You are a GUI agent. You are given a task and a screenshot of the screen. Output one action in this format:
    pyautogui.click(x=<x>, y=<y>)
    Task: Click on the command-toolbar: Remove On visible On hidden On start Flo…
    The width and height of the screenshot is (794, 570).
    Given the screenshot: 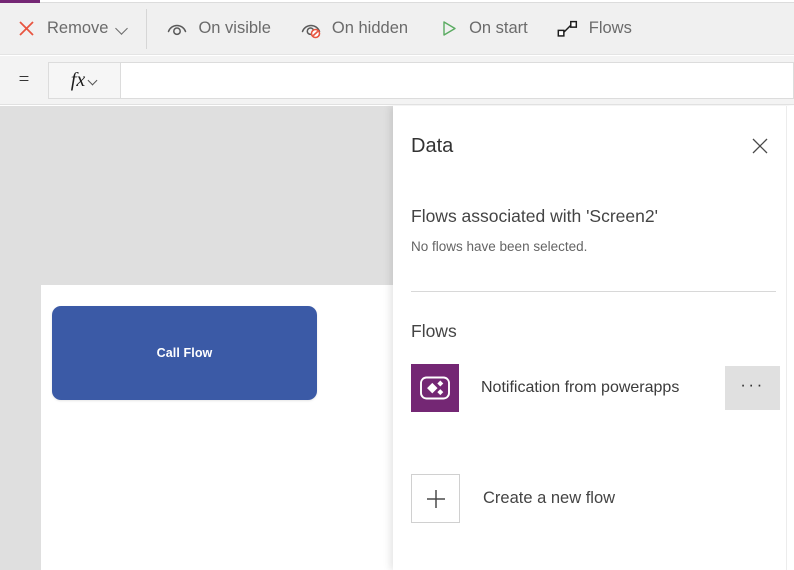 What is the action you would take?
    pyautogui.click(x=397, y=29)
    